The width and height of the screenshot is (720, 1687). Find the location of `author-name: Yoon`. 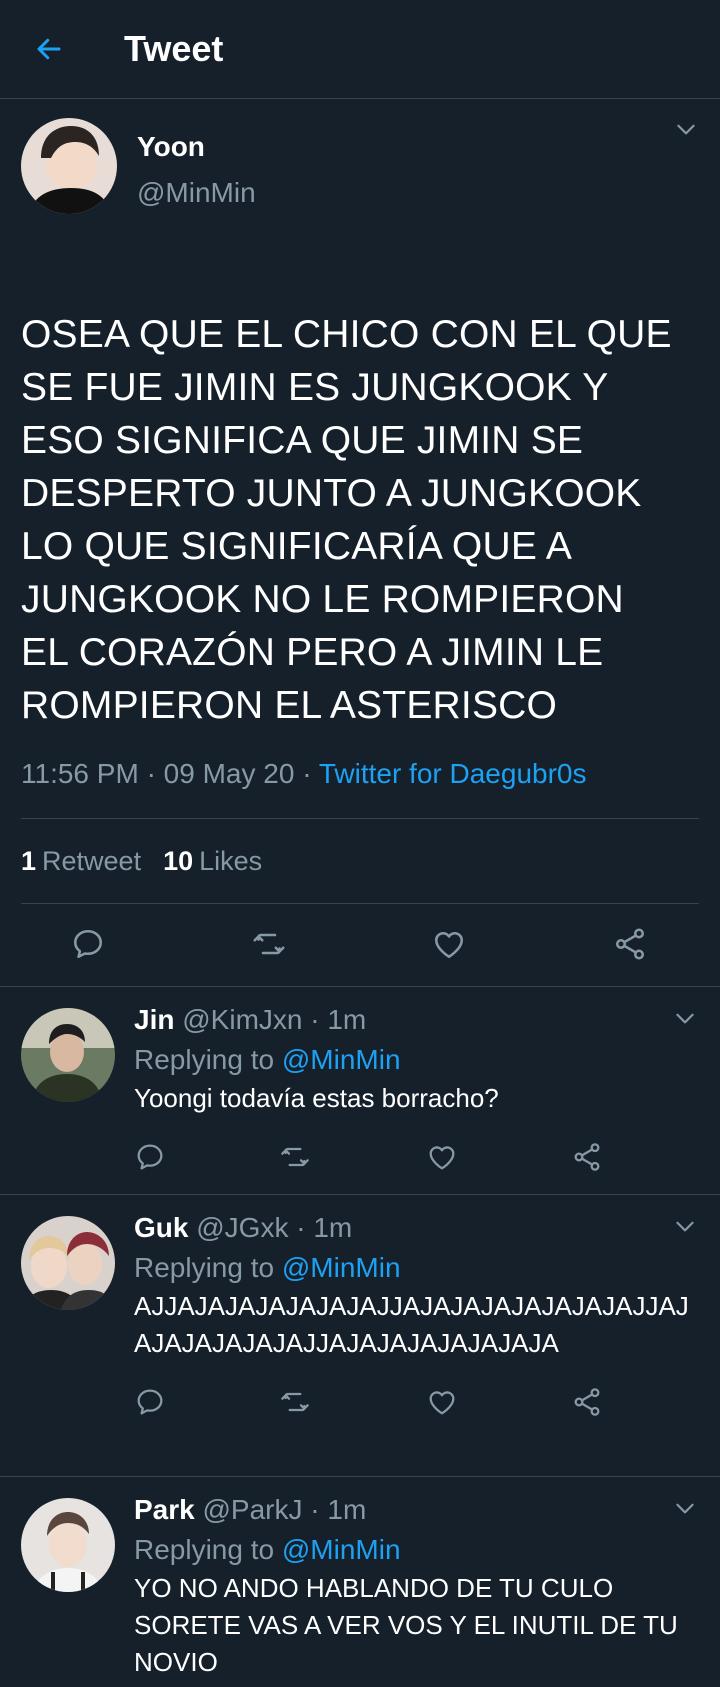

author-name: Yoon is located at coordinates (196, 147).